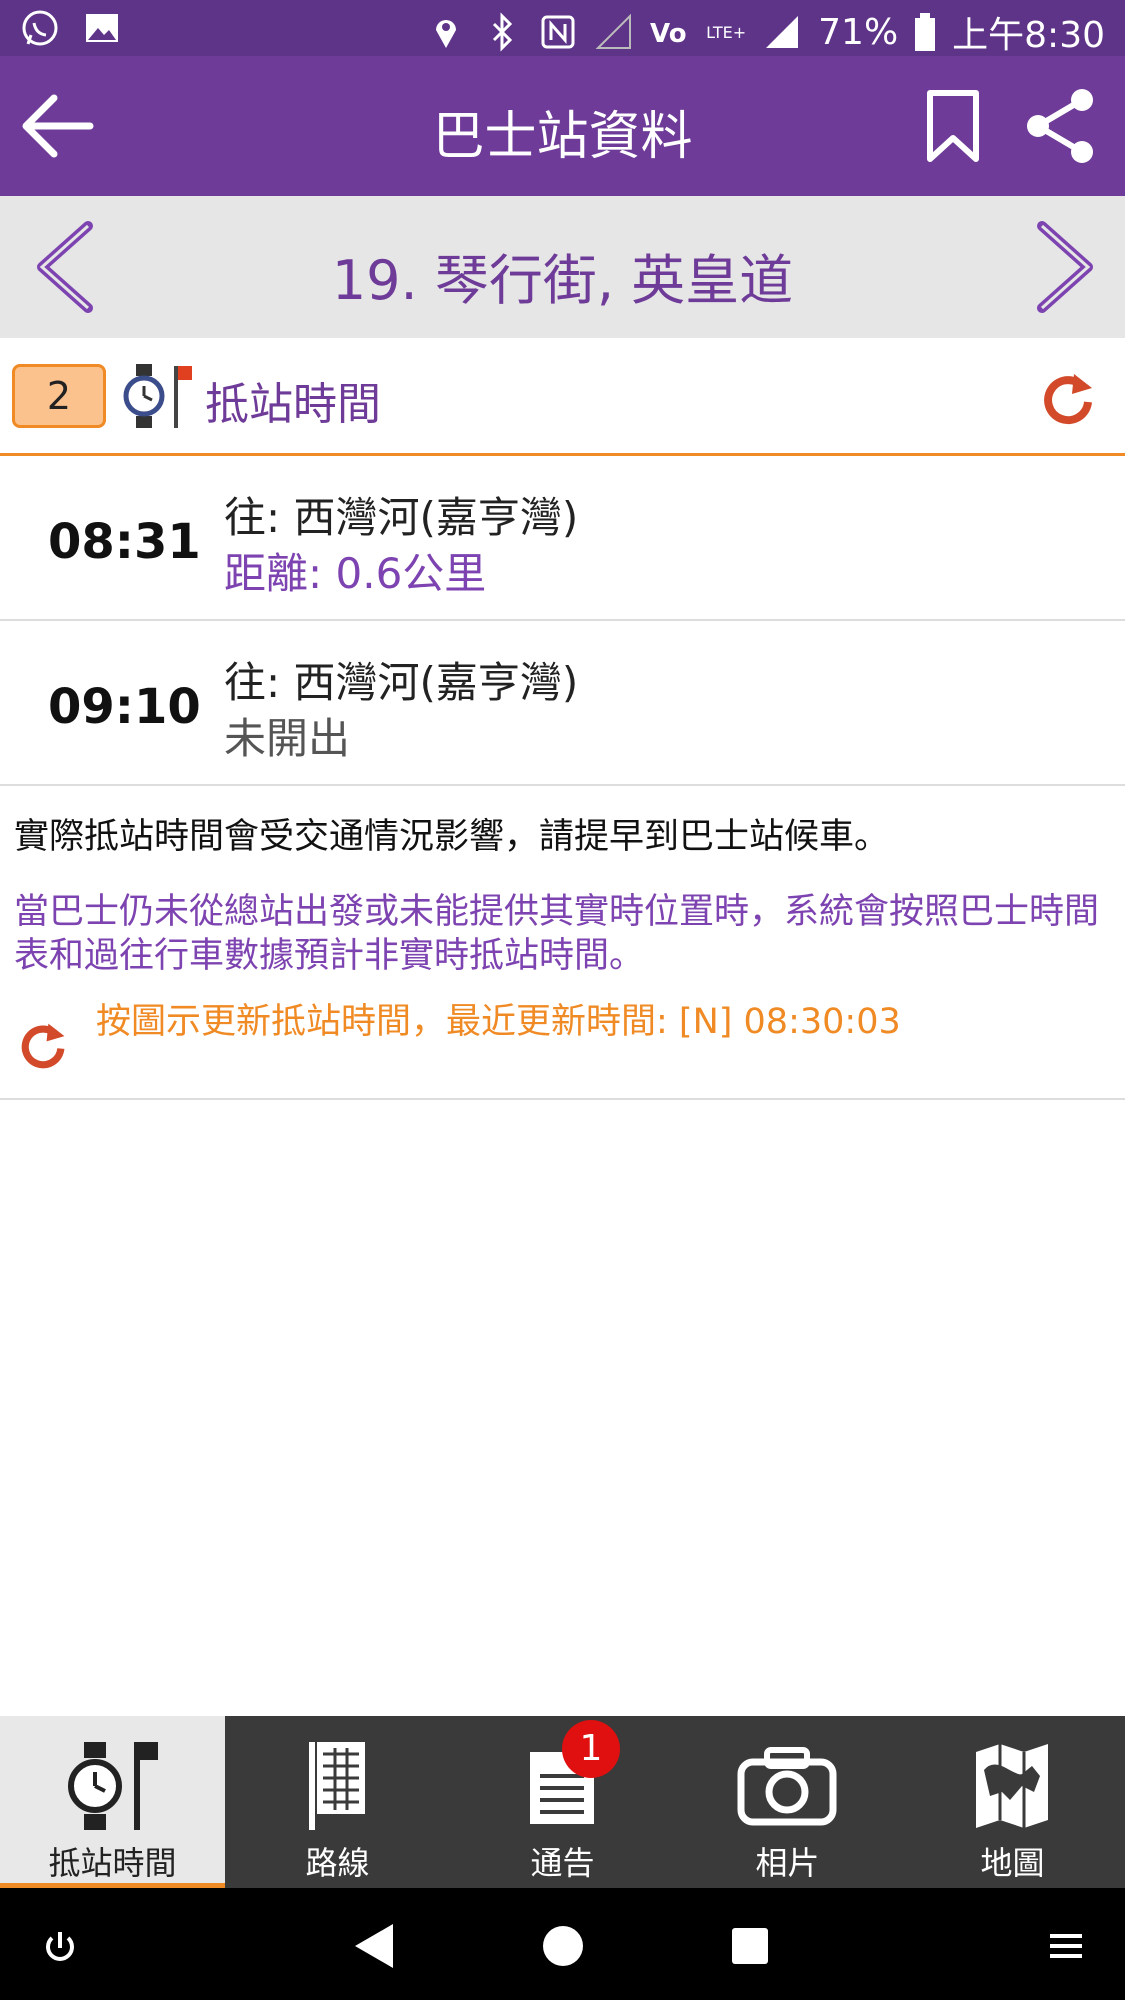 The height and width of the screenshot is (2000, 1125). I want to click on back-nav-icon, so click(375, 1946).